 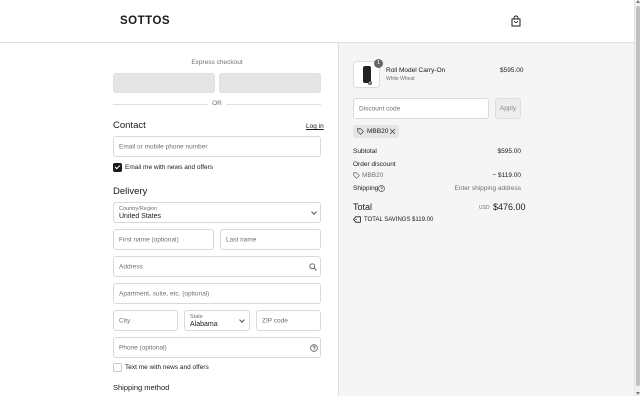 I want to click on email-news-checkbox, so click(x=117, y=167).